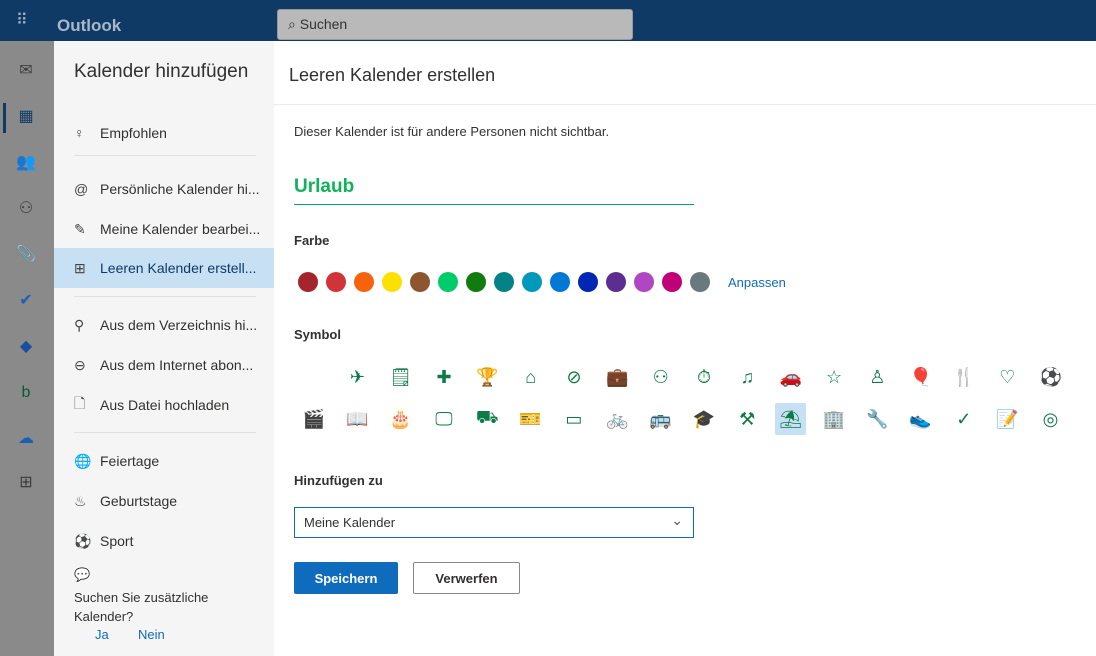 The width and height of the screenshot is (1096, 656). What do you see at coordinates (661, 419) in the screenshot?
I see `bus-icon: 🚌` at bounding box center [661, 419].